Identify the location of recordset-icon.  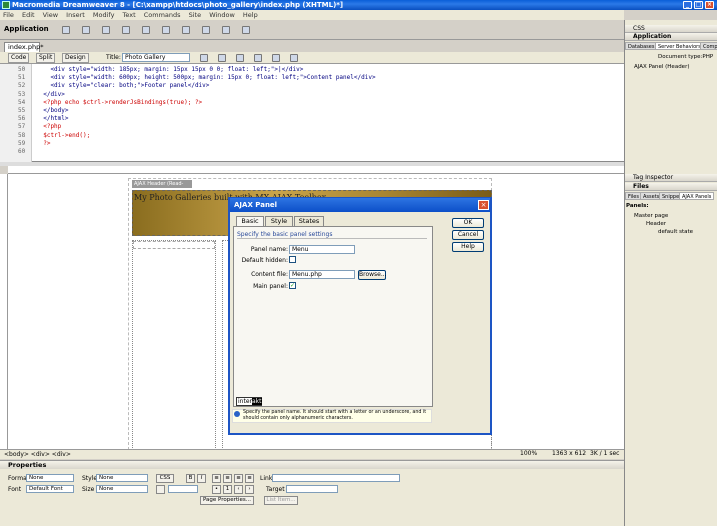
(66, 30).